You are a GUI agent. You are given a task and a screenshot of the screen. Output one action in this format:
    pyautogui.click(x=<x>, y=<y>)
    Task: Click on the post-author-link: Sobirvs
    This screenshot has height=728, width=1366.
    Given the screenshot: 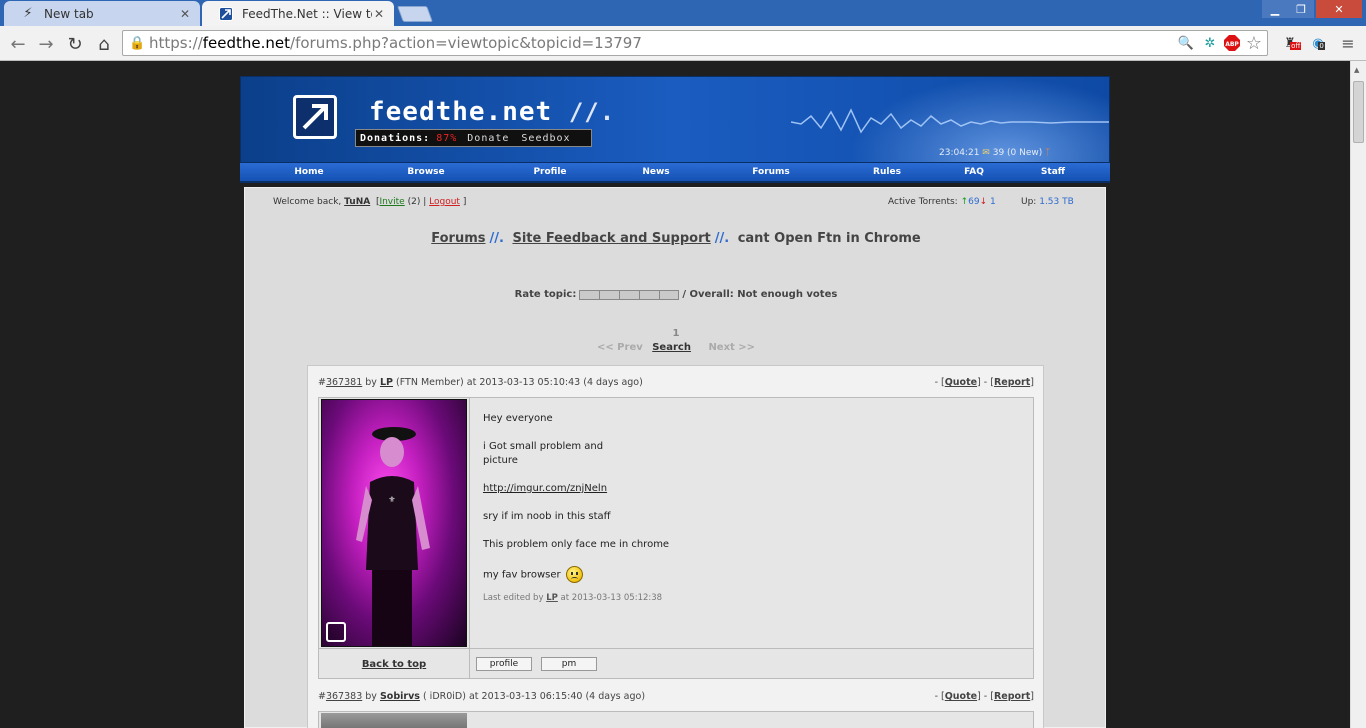 What is the action you would take?
    pyautogui.click(x=400, y=696)
    